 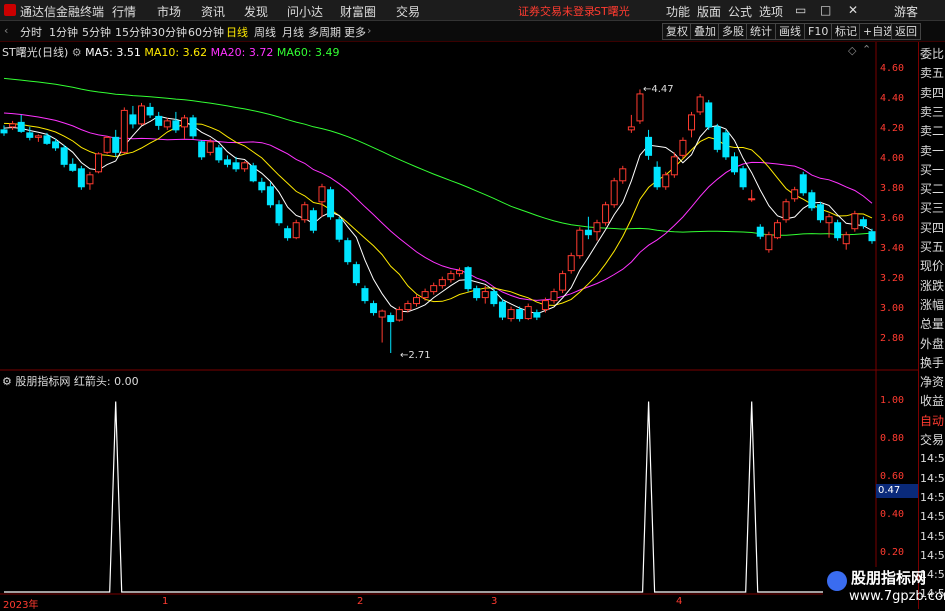 What do you see at coordinates (932, 54) in the screenshot?
I see `quote-panel-item: 委比` at bounding box center [932, 54].